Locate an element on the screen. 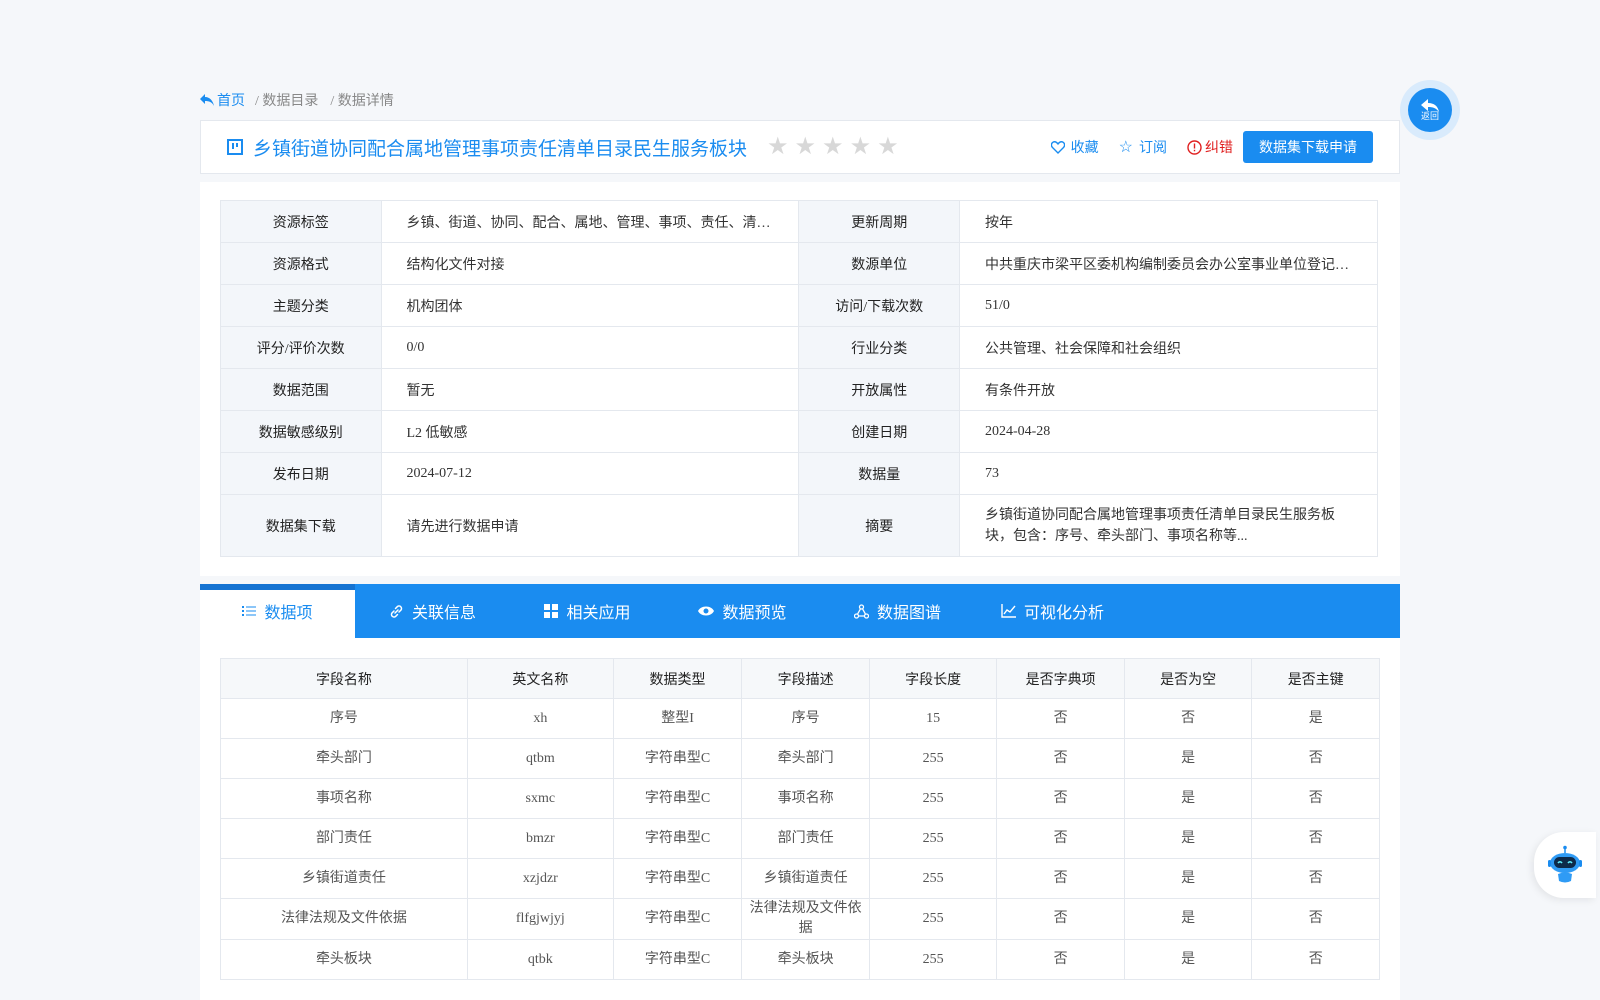 Image resolution: width=1600 pixels, height=1000 pixels. favorite-button: 收藏 is located at coordinates (1074, 147).